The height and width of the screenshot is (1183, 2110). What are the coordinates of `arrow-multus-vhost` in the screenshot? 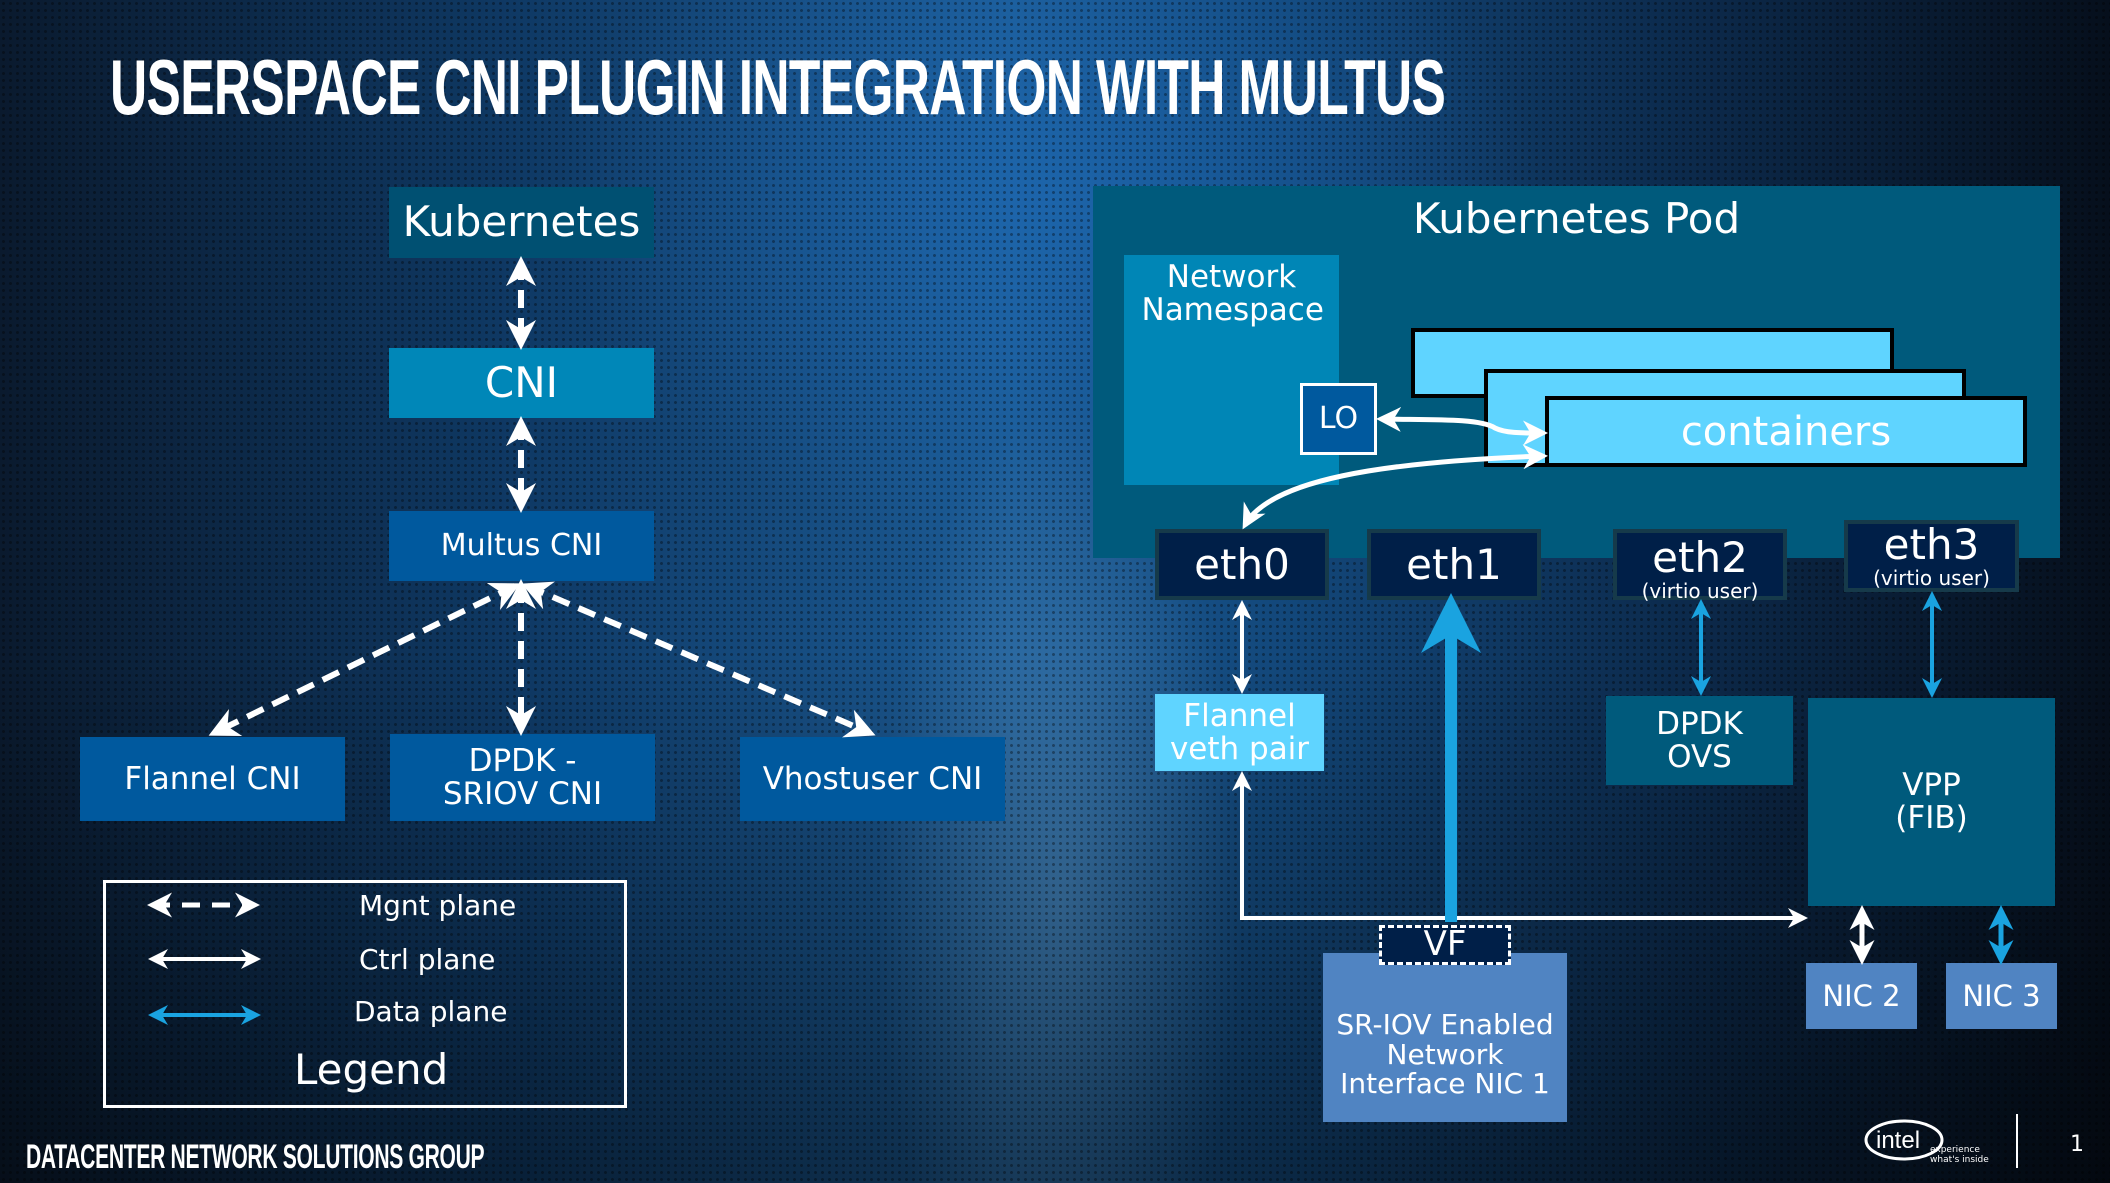 It's located at (698, 659).